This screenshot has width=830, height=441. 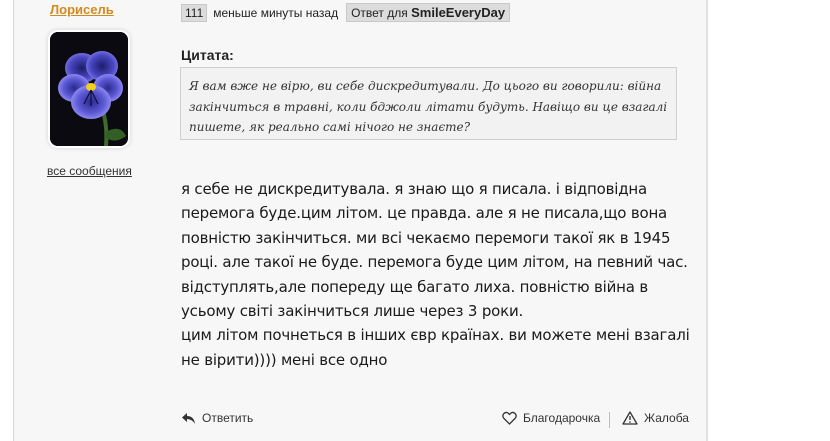 What do you see at coordinates (207, 55) in the screenshot?
I see `quote-title: Цитата:` at bounding box center [207, 55].